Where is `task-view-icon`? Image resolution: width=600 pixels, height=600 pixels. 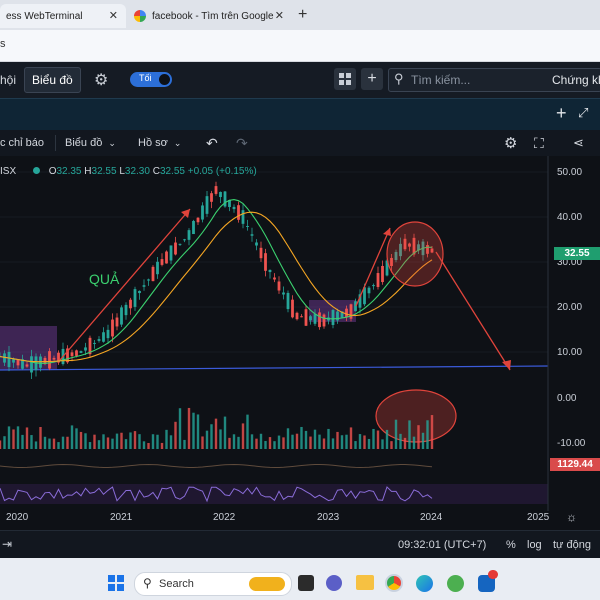 task-view-icon is located at coordinates (306, 583).